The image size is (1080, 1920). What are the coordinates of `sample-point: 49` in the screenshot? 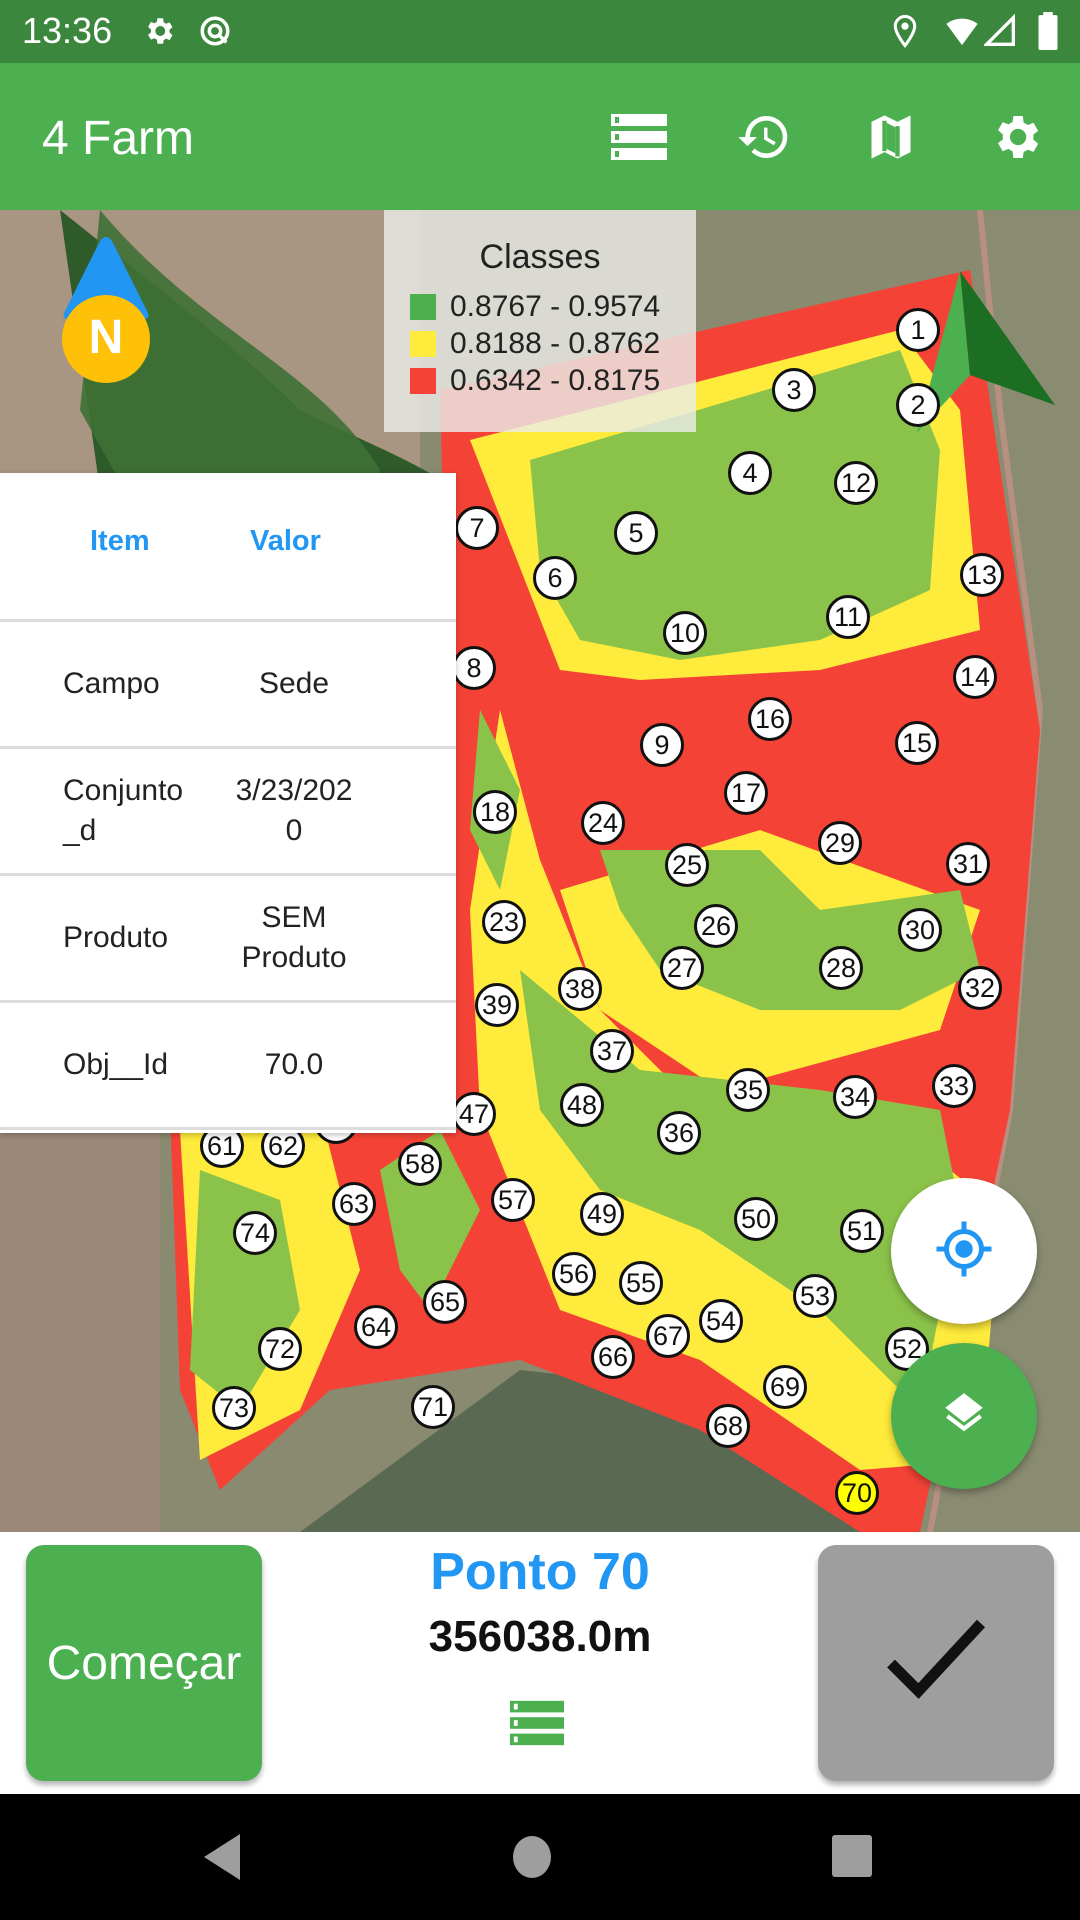 It's located at (602, 1214).